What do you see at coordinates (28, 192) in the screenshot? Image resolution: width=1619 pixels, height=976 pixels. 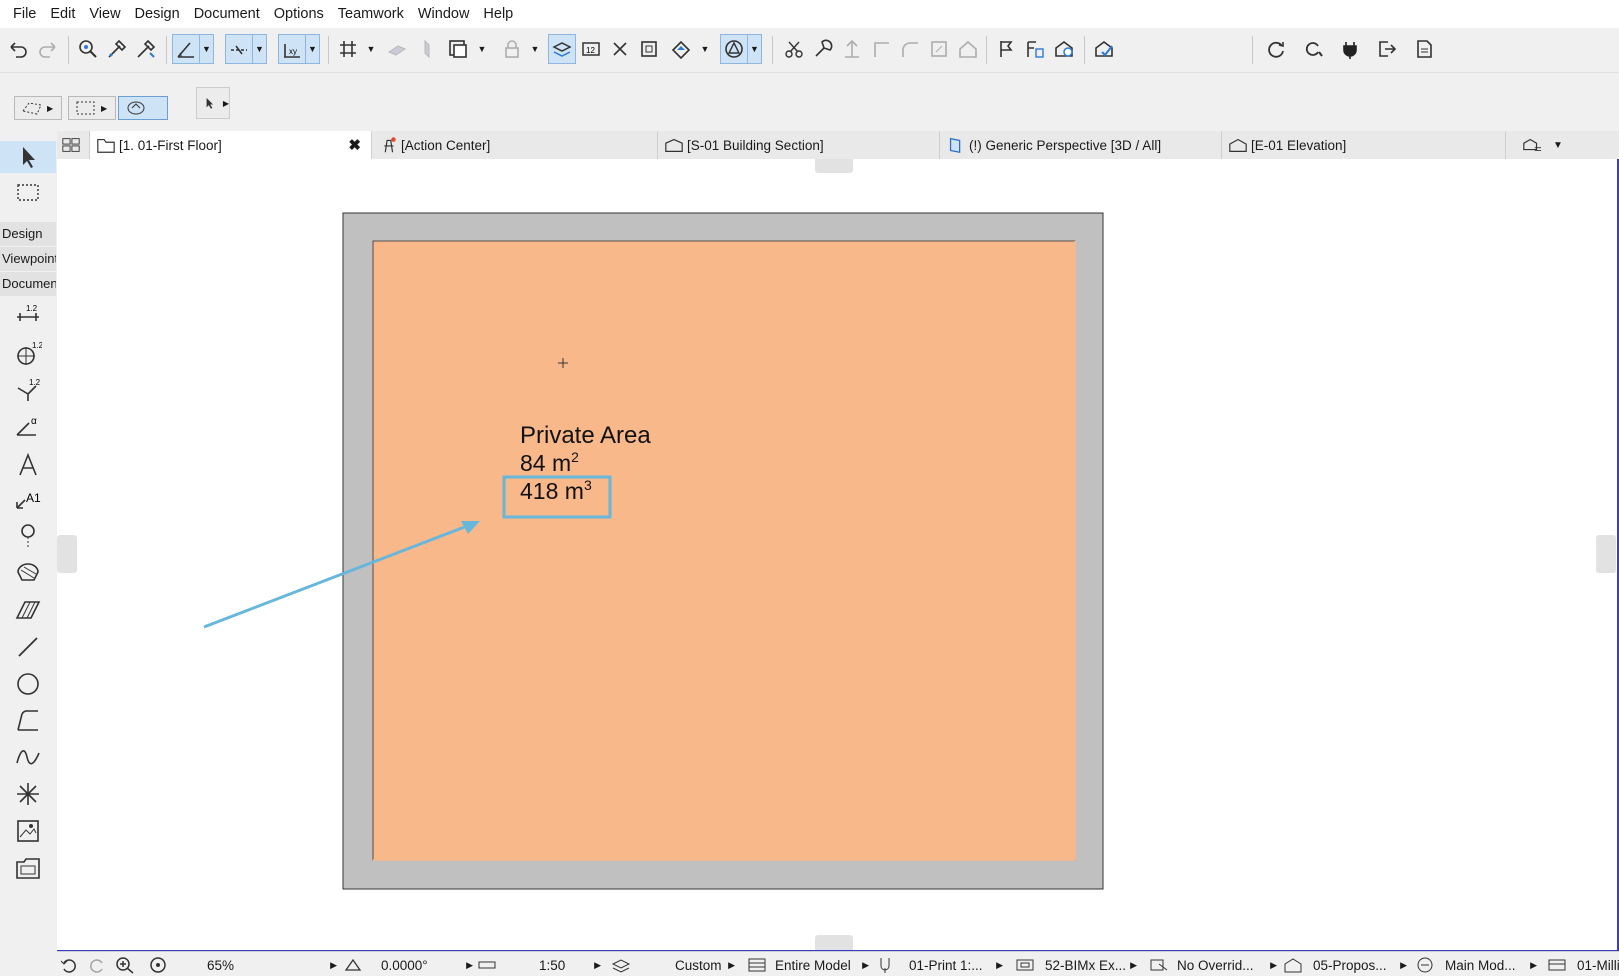 I see `marquee-tool-icon` at bounding box center [28, 192].